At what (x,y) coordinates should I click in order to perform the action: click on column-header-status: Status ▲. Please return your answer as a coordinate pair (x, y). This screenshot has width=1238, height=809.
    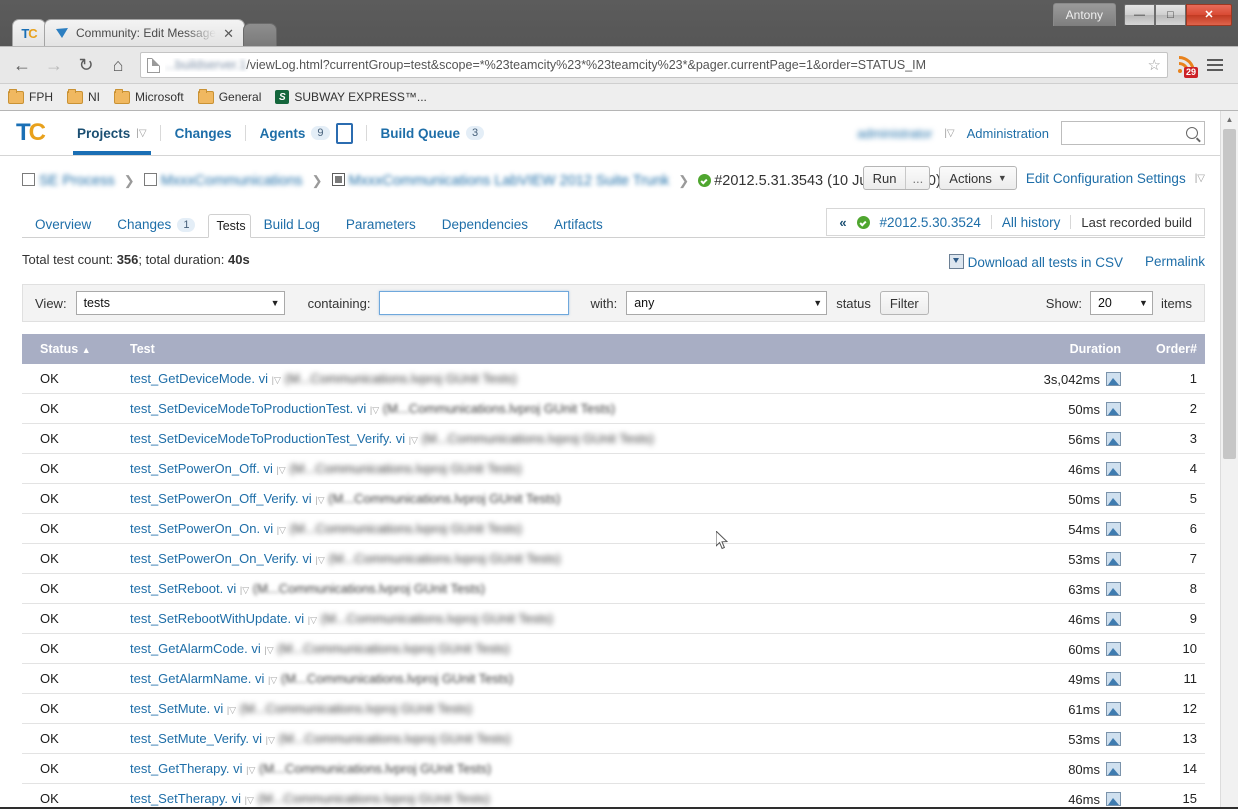
    Looking at the image, I should click on (72, 349).